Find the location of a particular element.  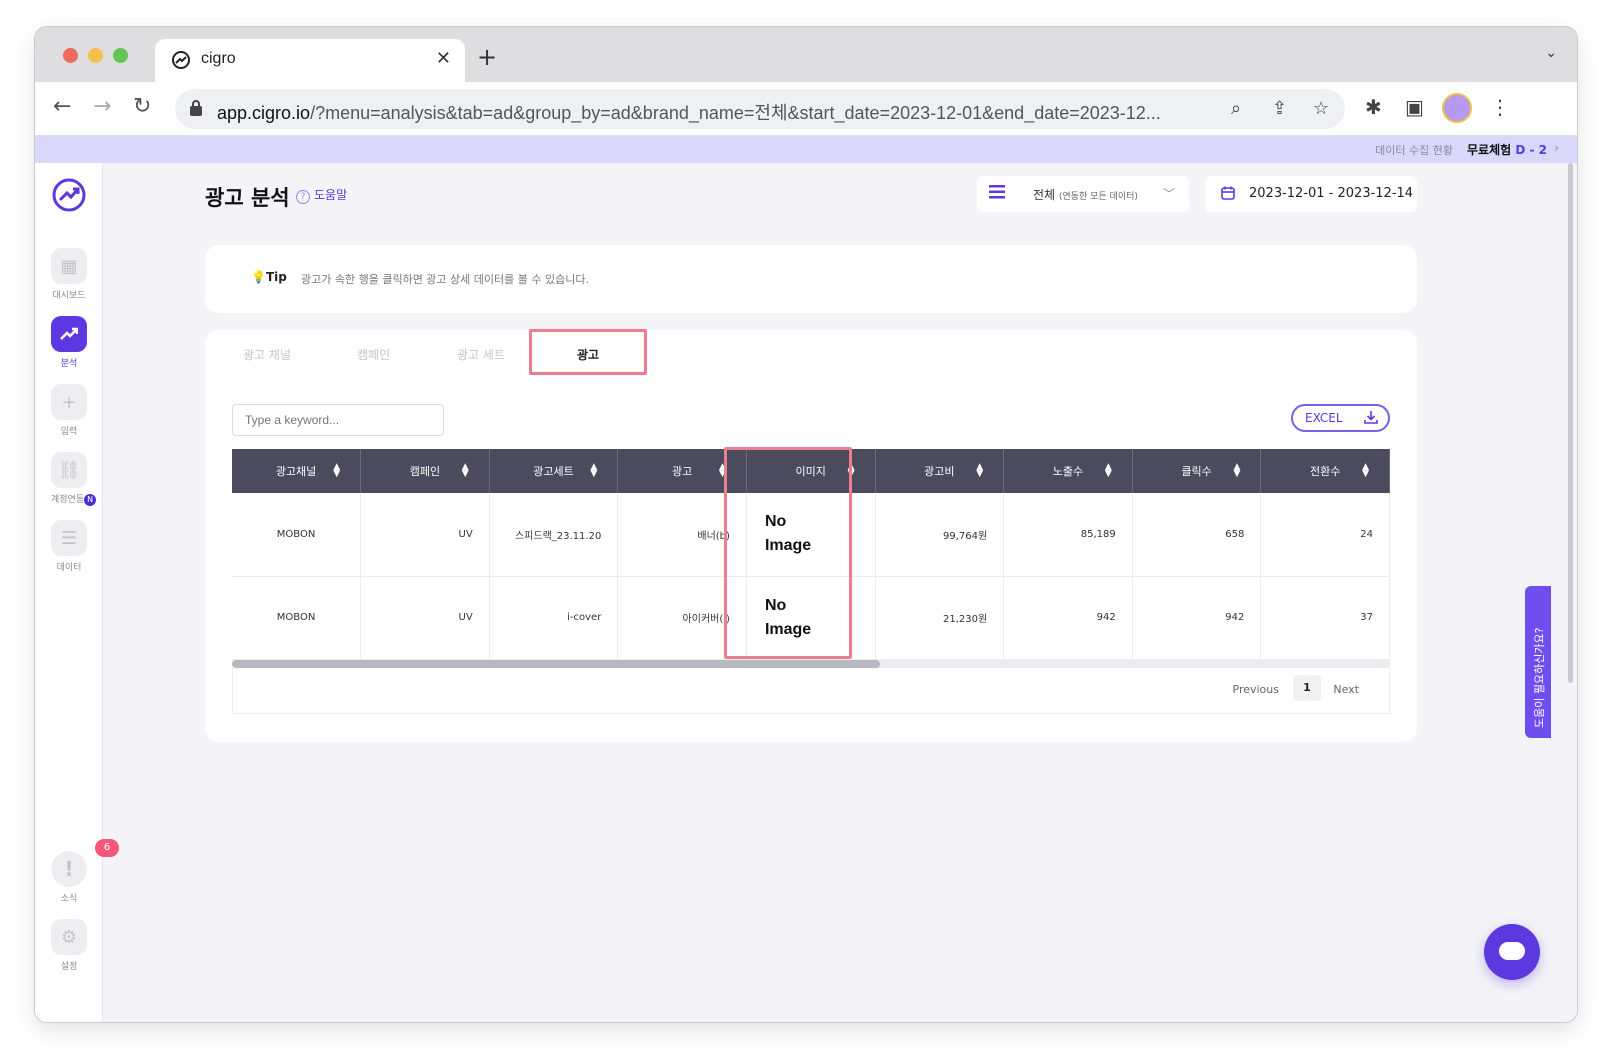

lightbulb-icon: 💡 is located at coordinates (258, 277).